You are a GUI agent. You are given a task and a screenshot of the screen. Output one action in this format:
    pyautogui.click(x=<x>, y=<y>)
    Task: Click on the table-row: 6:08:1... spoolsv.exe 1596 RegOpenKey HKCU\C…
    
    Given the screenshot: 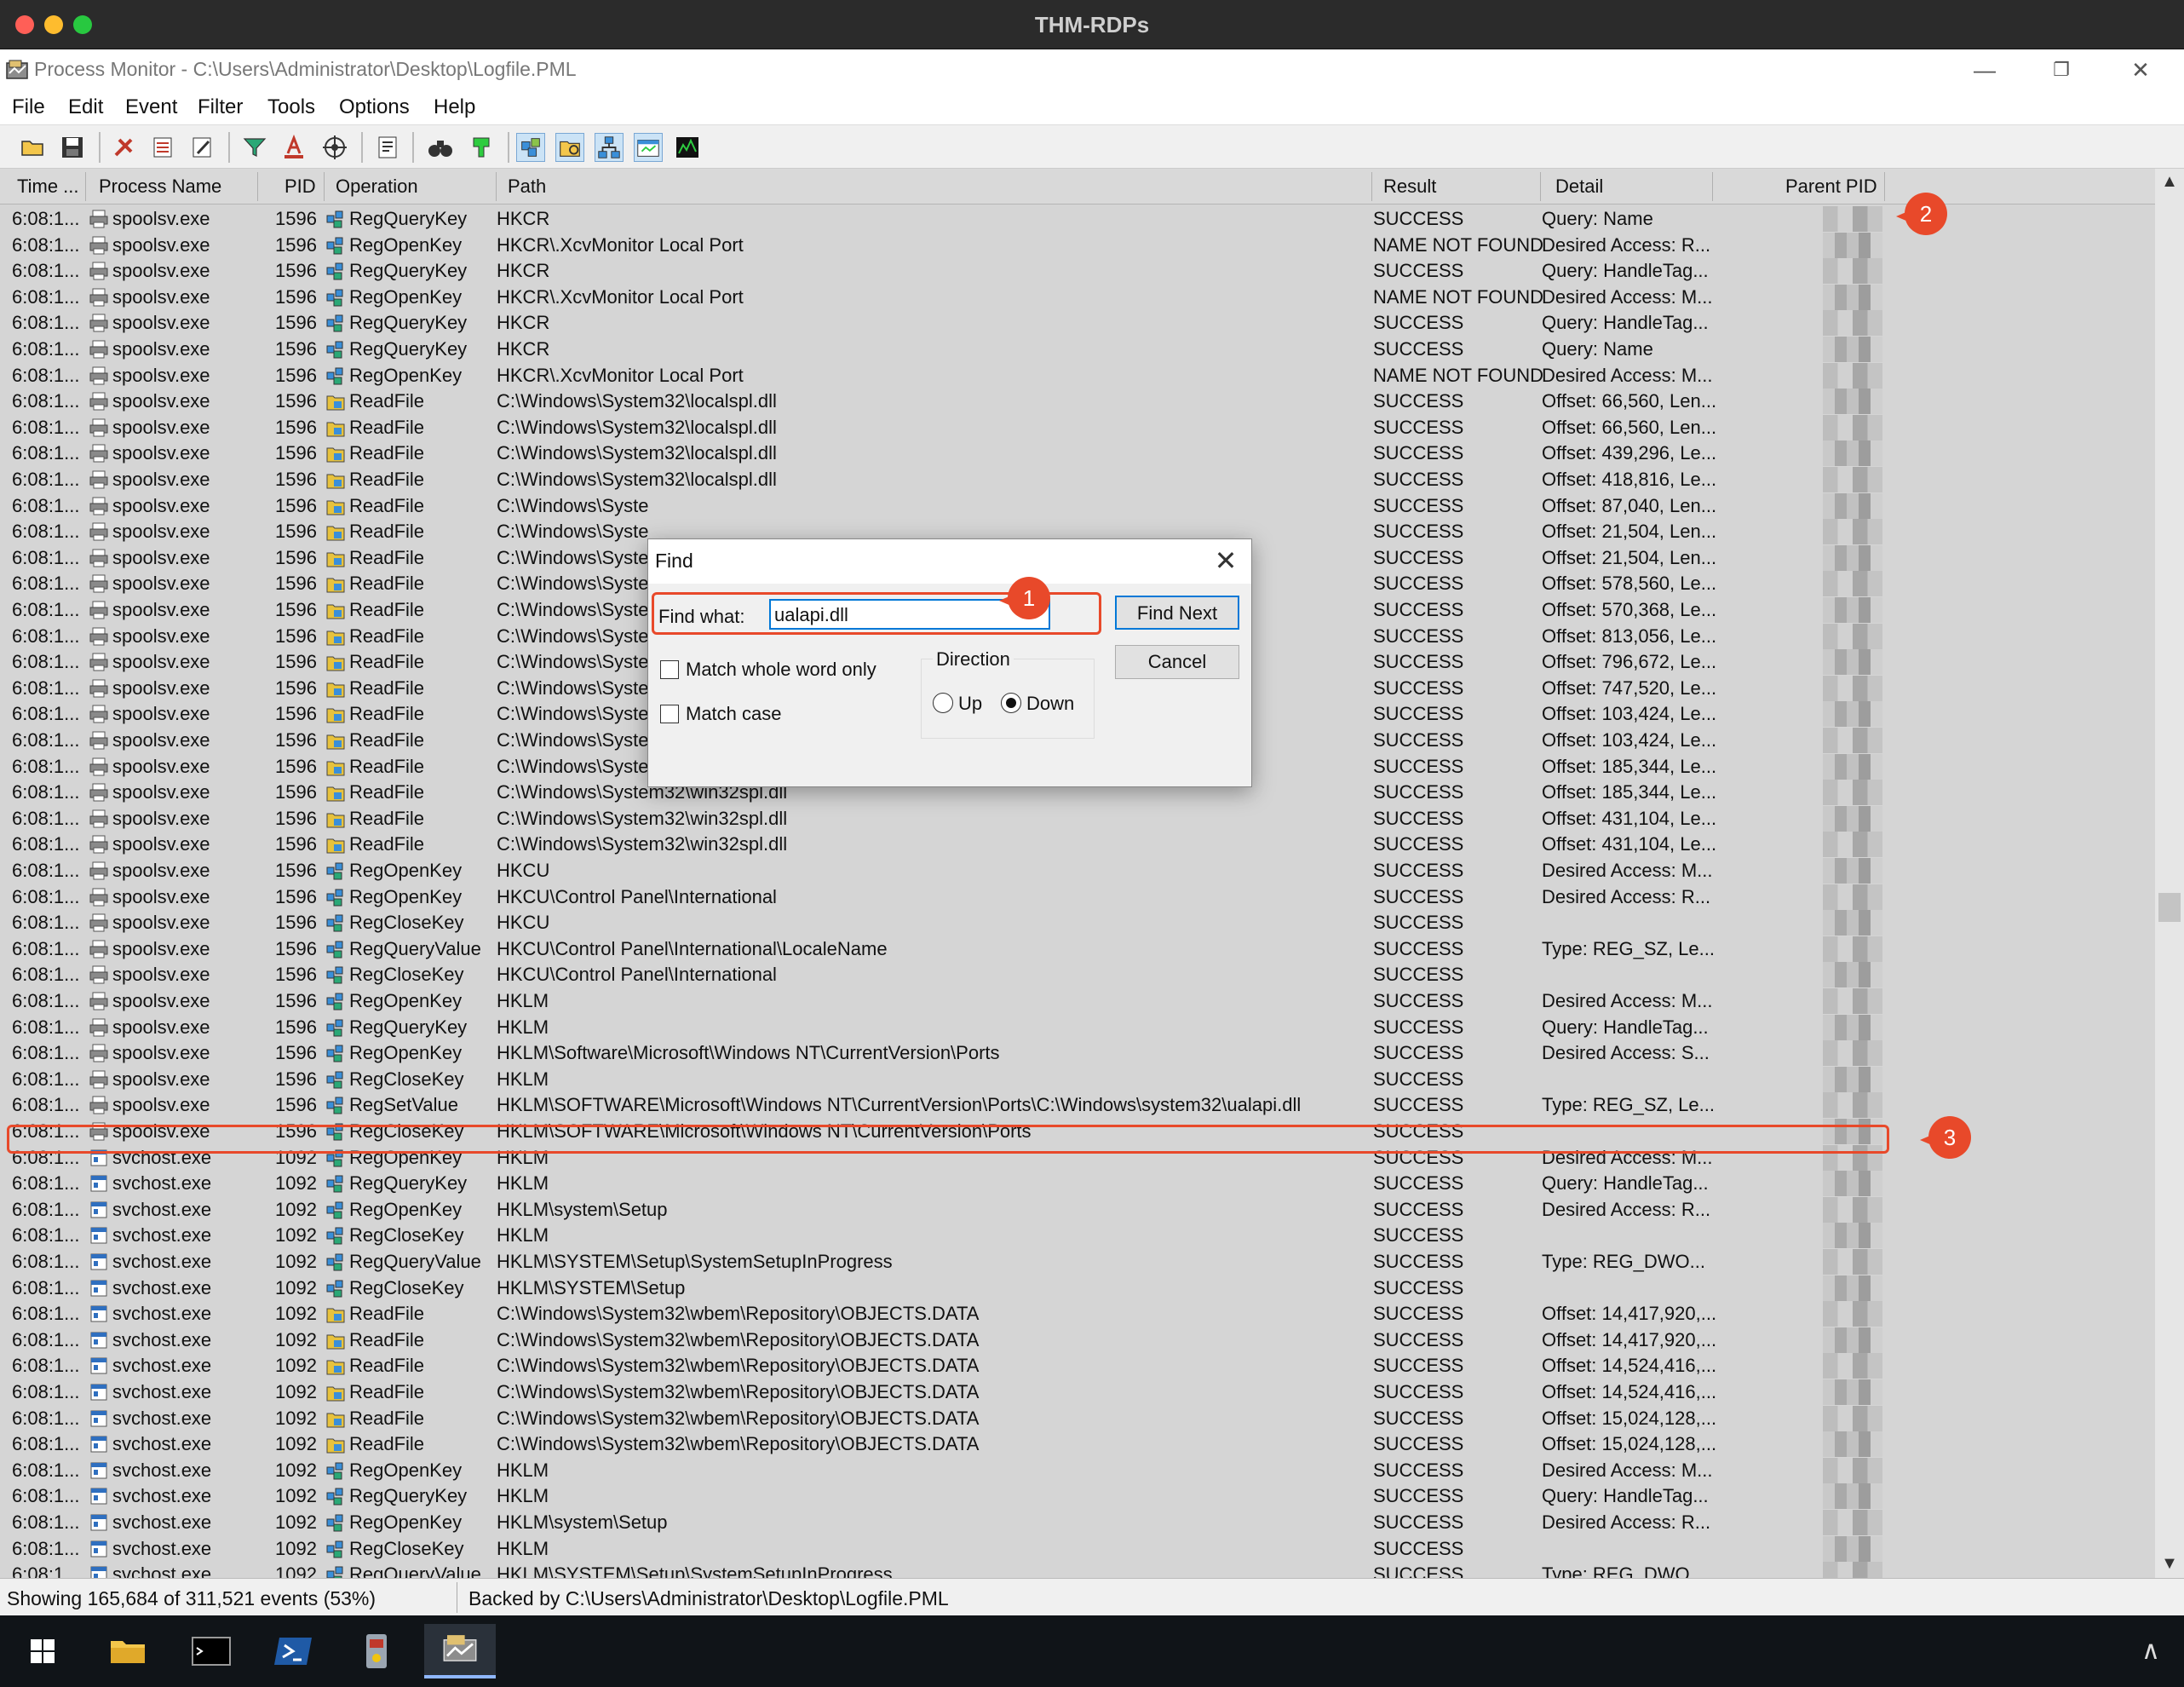 What is the action you would take?
    pyautogui.click(x=1077, y=897)
    